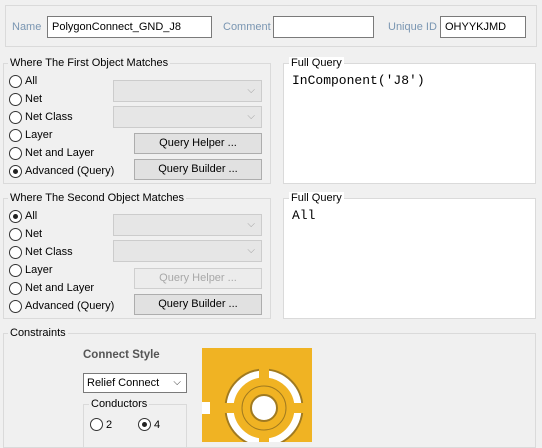 The width and height of the screenshot is (542, 448). What do you see at coordinates (409, 258) in the screenshot?
I see `second-full-query-panel` at bounding box center [409, 258].